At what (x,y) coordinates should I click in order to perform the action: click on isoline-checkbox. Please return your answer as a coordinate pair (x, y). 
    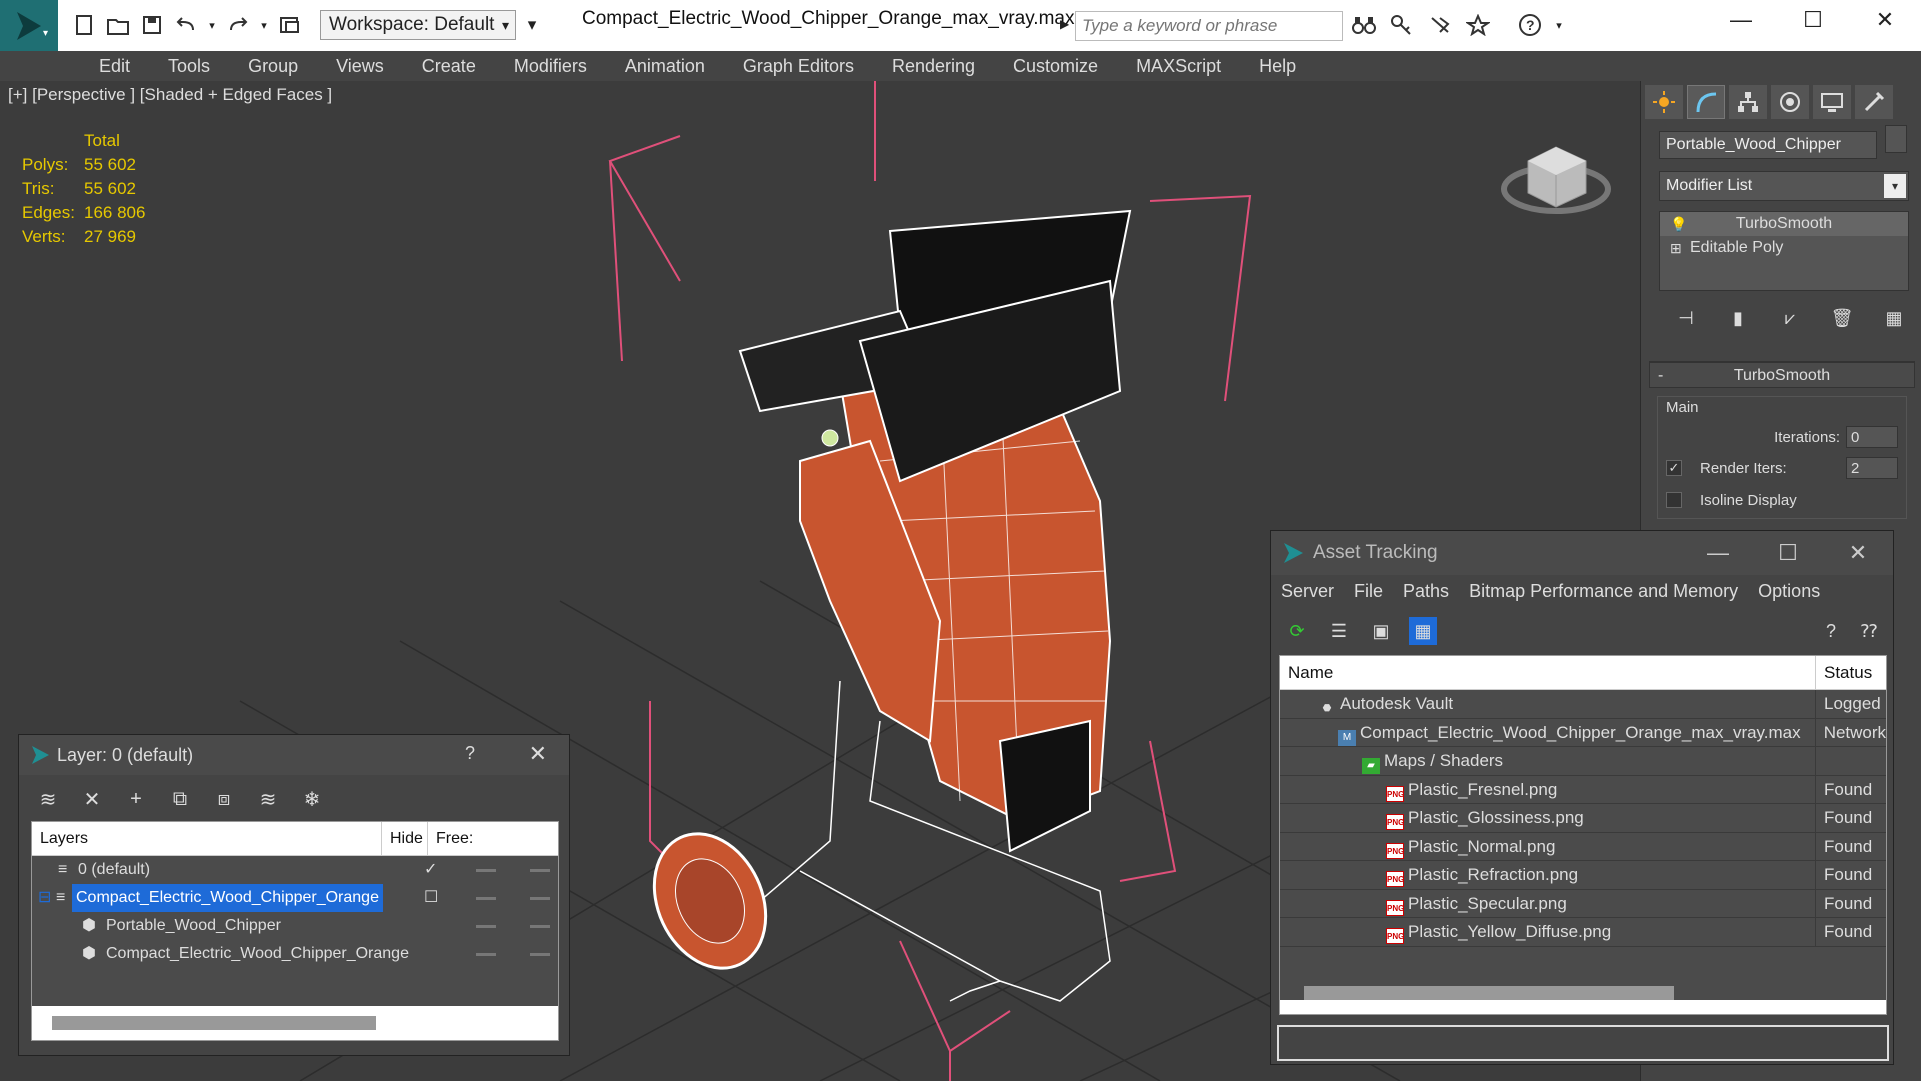
    Looking at the image, I should click on (1674, 500).